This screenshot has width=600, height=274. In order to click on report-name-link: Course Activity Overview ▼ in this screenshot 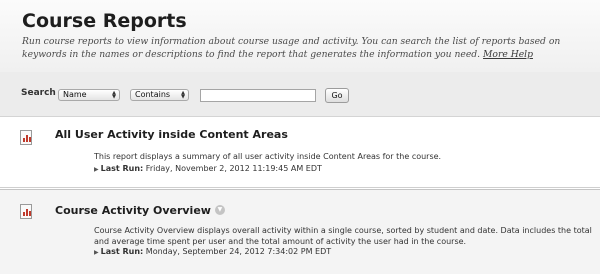, I will do `click(140, 210)`.